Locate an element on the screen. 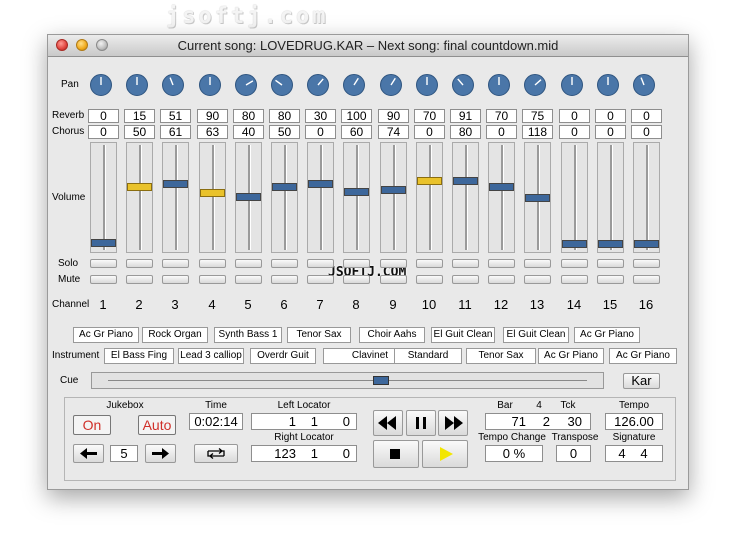 The height and width of the screenshot is (543, 741). kar-button: Kar is located at coordinates (641, 381).